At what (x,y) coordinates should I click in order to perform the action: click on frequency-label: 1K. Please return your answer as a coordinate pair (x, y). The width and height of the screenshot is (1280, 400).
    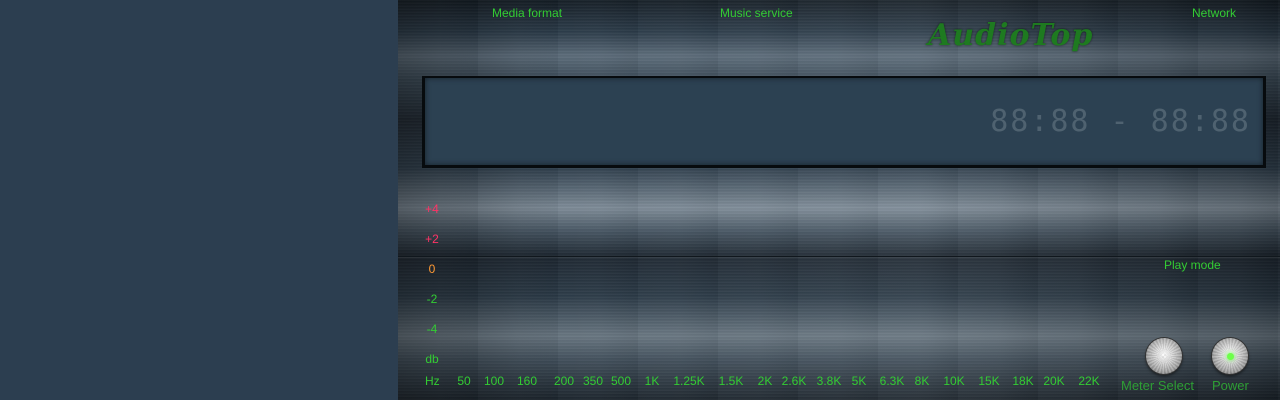
    Looking at the image, I should click on (652, 381).